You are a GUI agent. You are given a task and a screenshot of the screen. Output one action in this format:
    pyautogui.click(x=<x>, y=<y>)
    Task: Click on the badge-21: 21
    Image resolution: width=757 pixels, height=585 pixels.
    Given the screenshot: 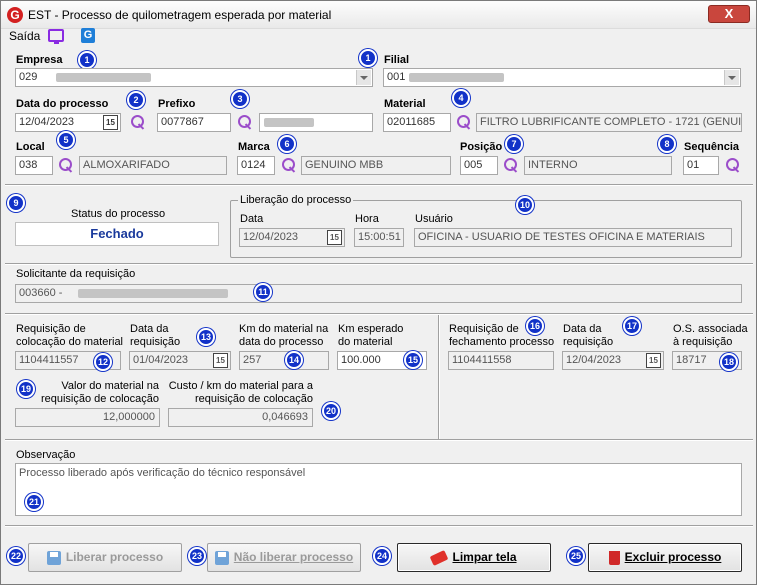 What is the action you would take?
    pyautogui.click(x=34, y=502)
    